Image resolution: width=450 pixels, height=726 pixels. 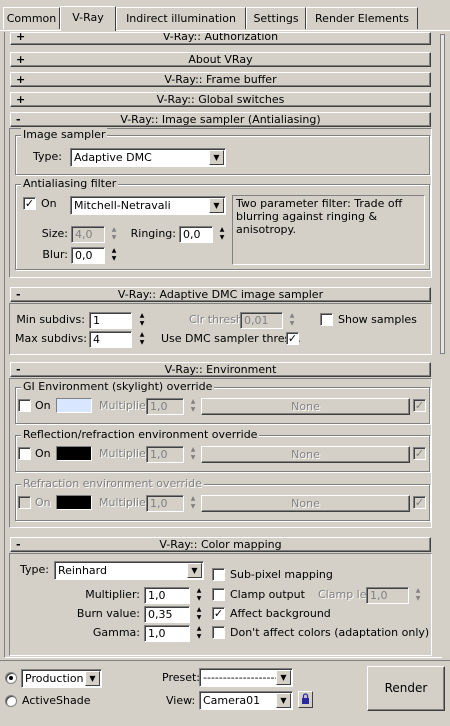 What do you see at coordinates (88, 234) in the screenshot?
I see `size-input: 4,0` at bounding box center [88, 234].